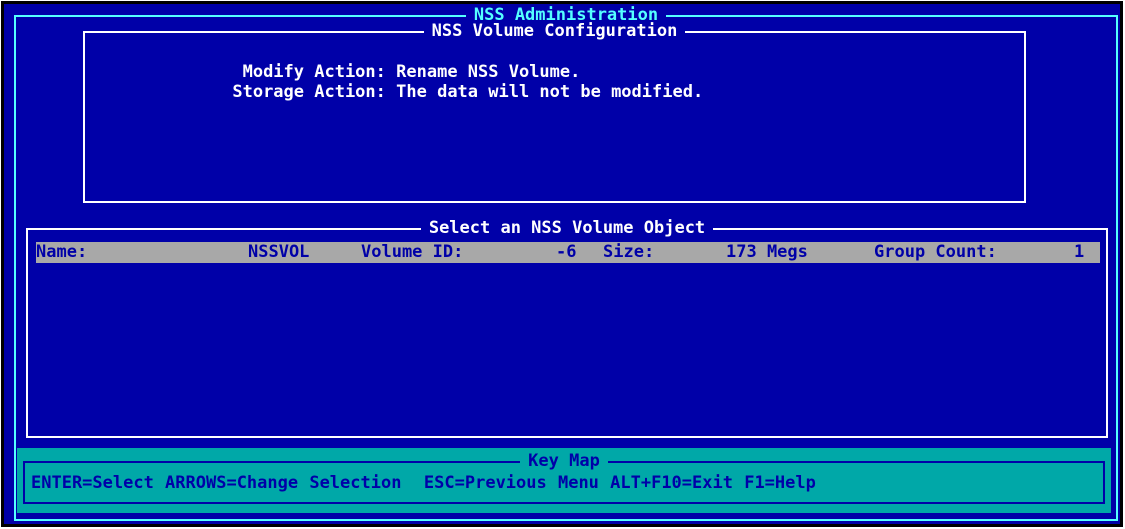  I want to click on size-value: 173 Megs, so click(767, 252).